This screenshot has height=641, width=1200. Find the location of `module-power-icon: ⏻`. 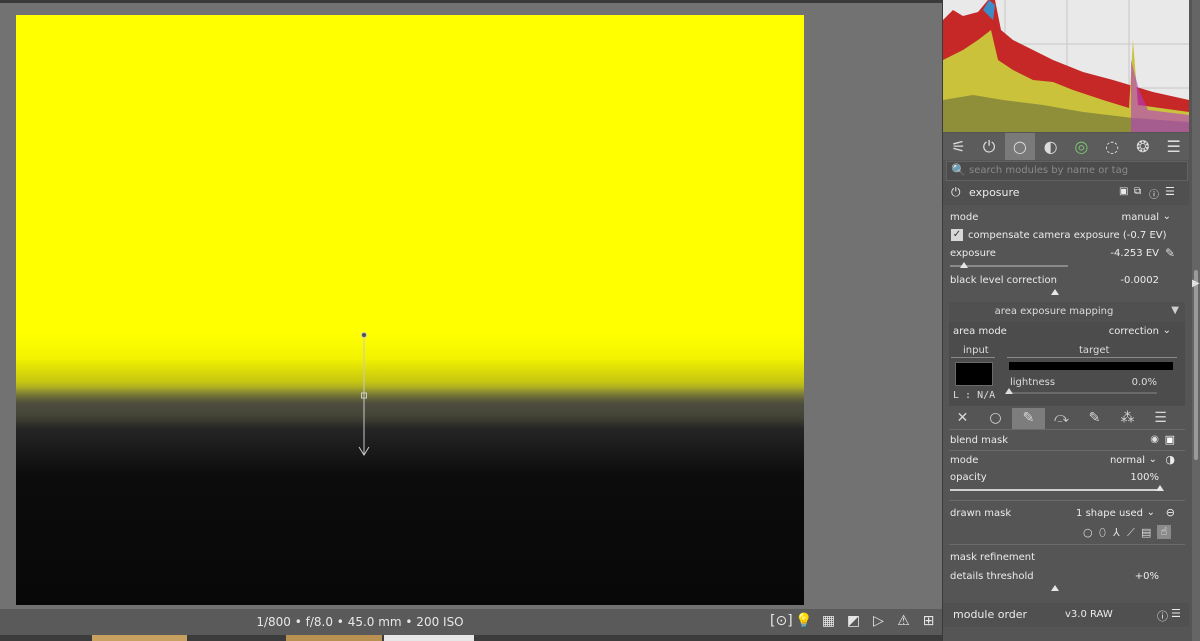

module-power-icon: ⏻ is located at coordinates (956, 192).